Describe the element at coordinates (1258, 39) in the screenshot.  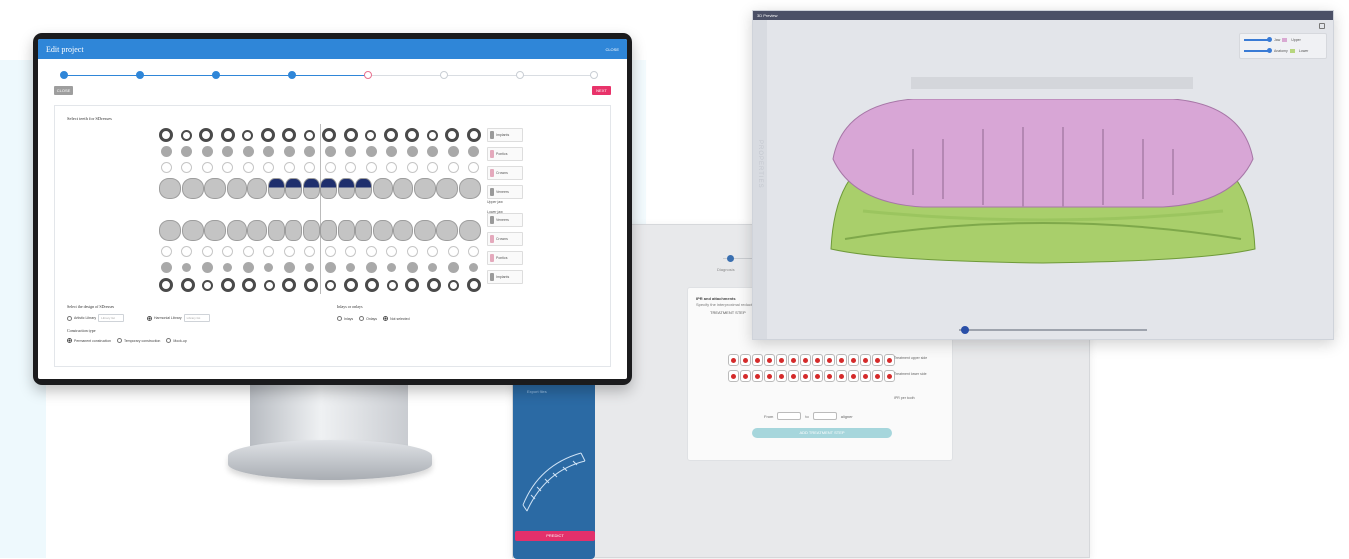
I see `opacity-slider-upper` at that location.